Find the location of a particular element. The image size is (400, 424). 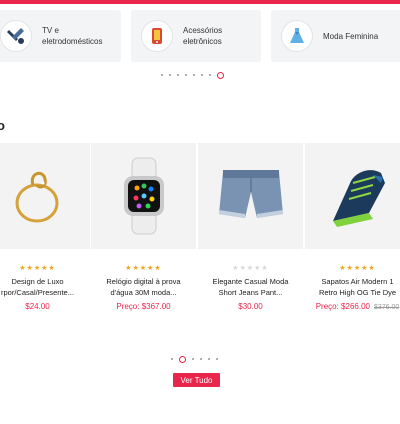

product-image-watch is located at coordinates (143, 196).